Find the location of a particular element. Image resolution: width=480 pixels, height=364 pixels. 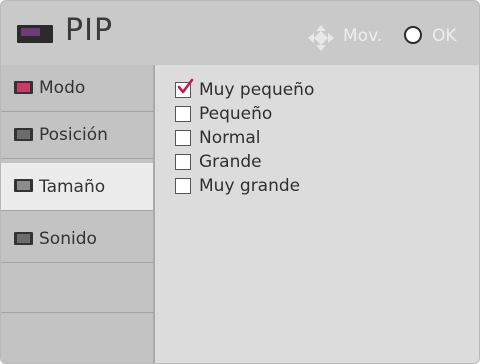

sidebar-item-label: Posición is located at coordinates (73, 135).